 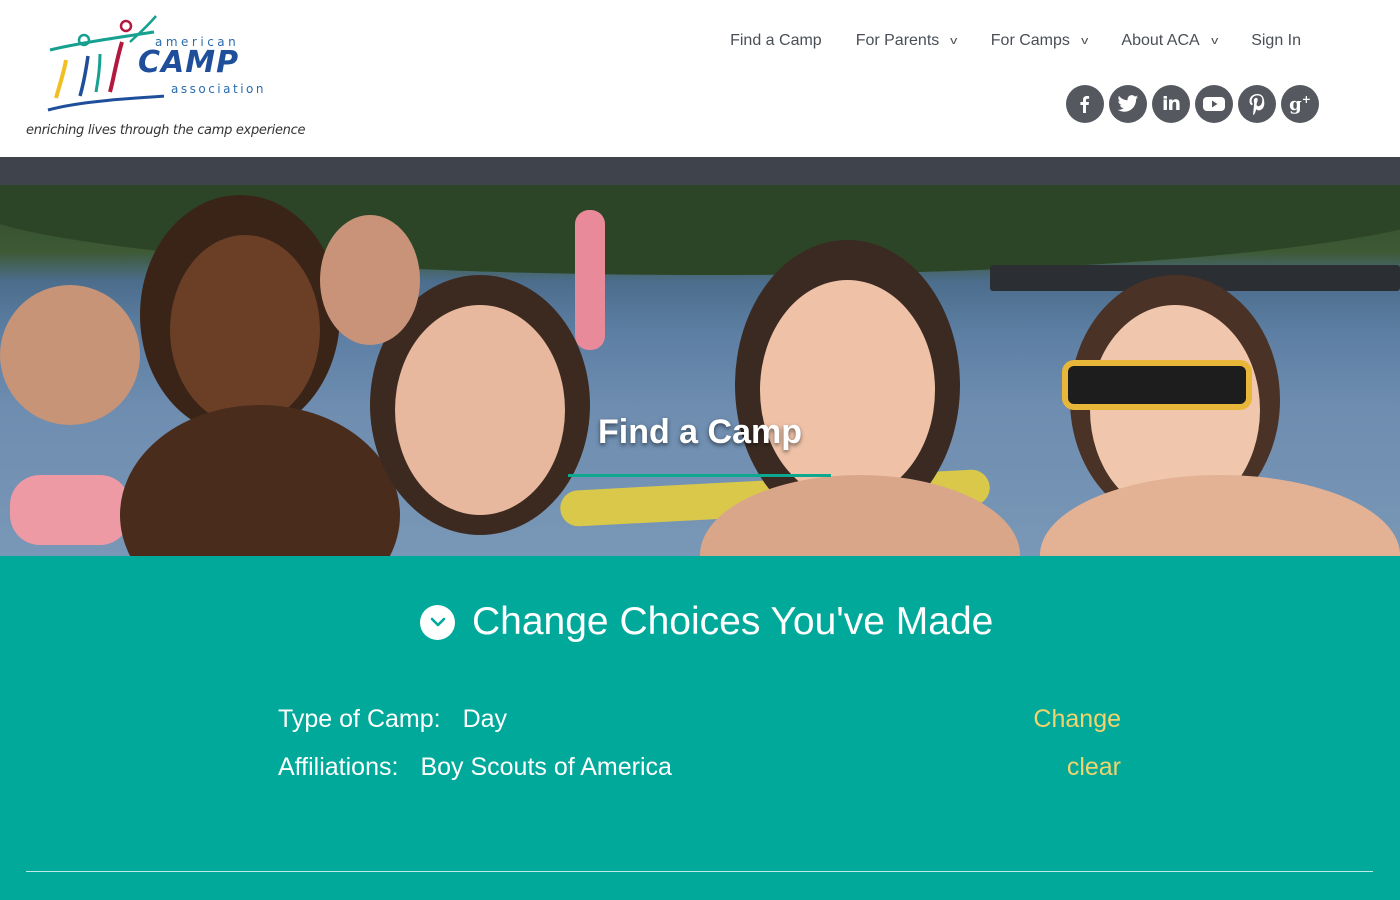 I want to click on chevron-down-icon, so click(x=437, y=622).